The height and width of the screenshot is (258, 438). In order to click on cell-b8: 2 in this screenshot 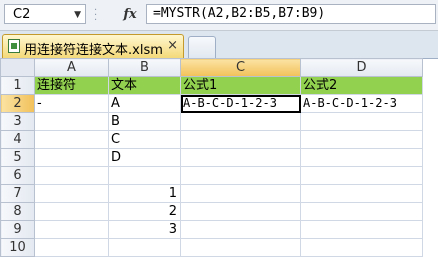, I will do `click(144, 211)`.